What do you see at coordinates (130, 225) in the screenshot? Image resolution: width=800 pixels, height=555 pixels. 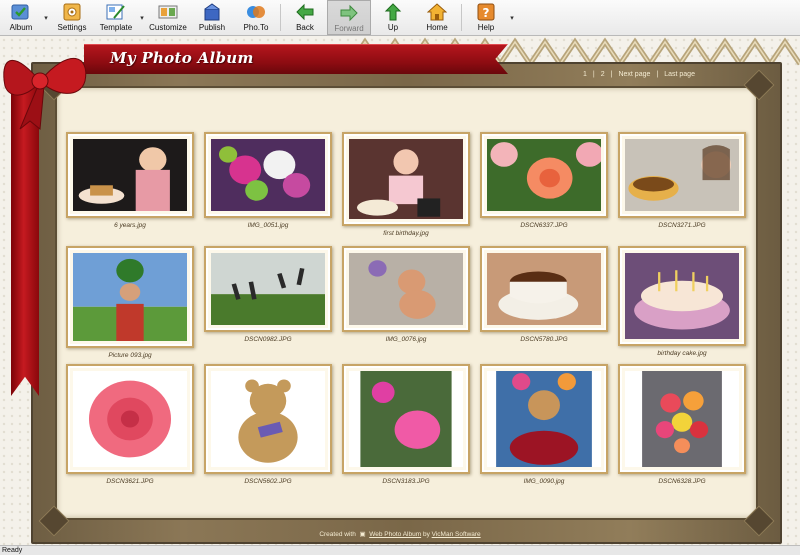 I see `photo-caption: 6 years.jpg` at bounding box center [130, 225].